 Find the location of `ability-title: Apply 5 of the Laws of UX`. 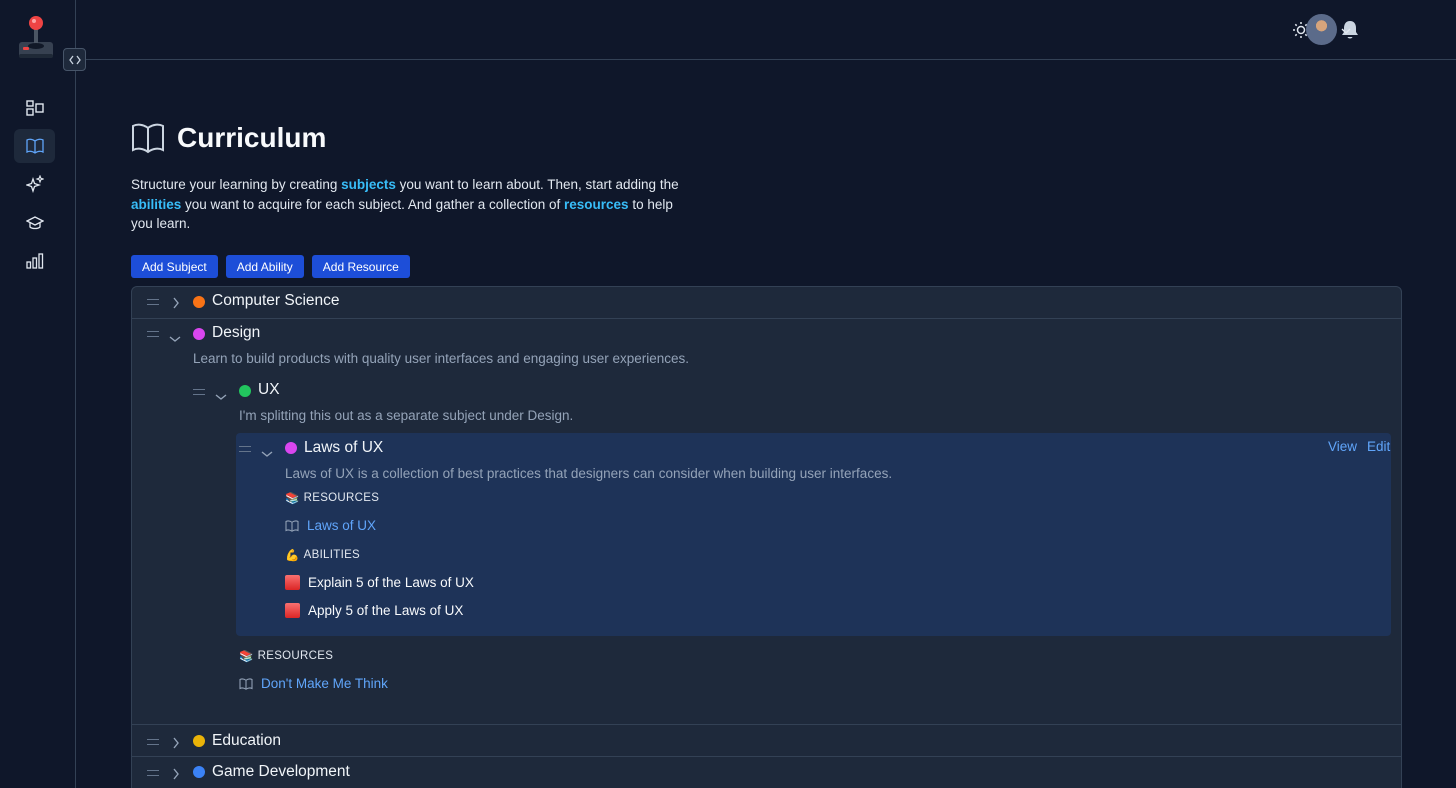

ability-title: Apply 5 of the Laws of UX is located at coordinates (385, 610).